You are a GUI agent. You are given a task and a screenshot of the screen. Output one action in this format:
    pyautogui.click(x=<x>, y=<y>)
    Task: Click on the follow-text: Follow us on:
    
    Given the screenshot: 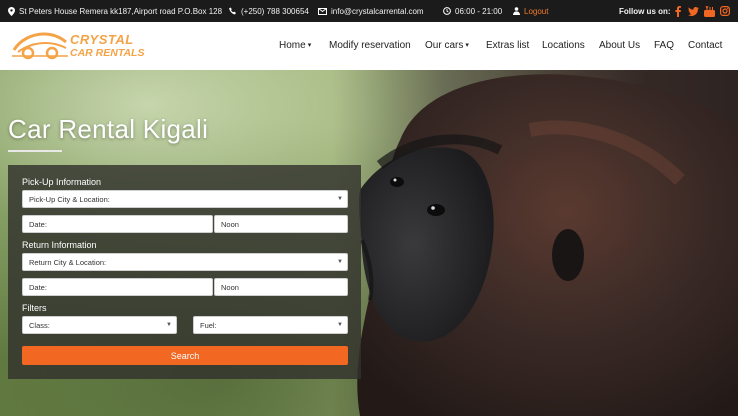 What is the action you would take?
    pyautogui.click(x=645, y=11)
    